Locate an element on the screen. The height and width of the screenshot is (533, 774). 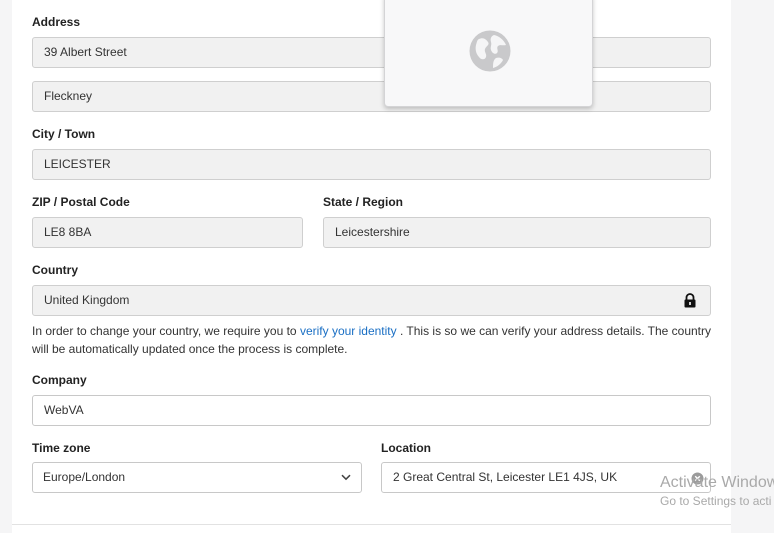
country-value: United Kingdom is located at coordinates (87, 300).